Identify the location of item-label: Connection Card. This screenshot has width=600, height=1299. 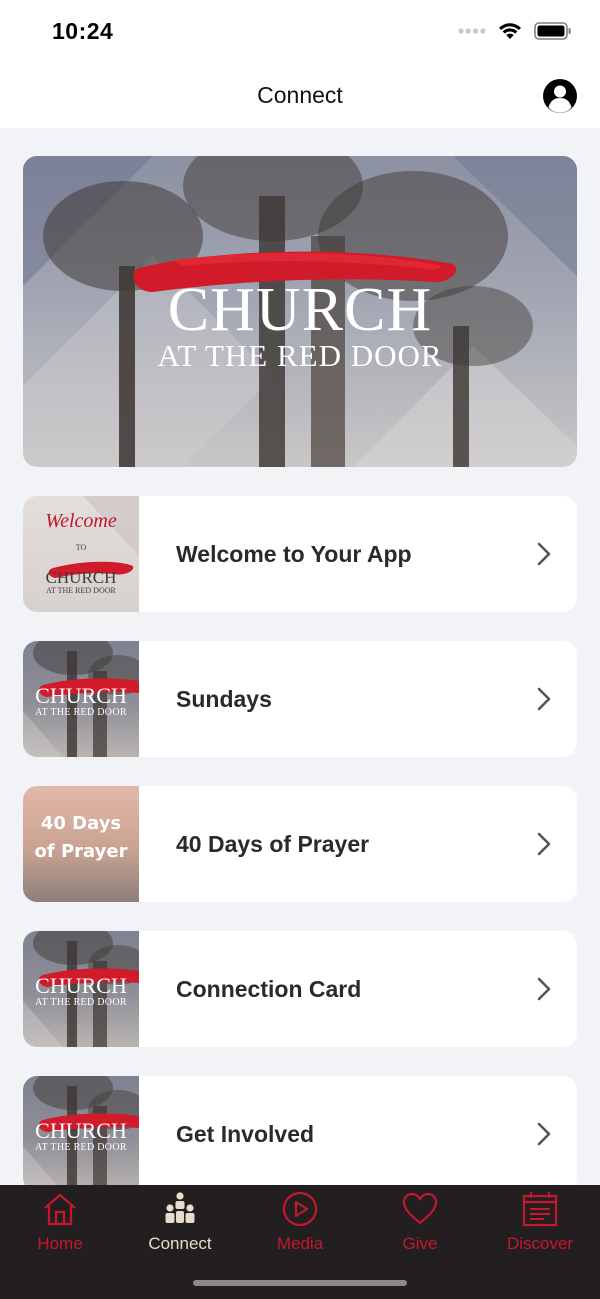
(269, 989).